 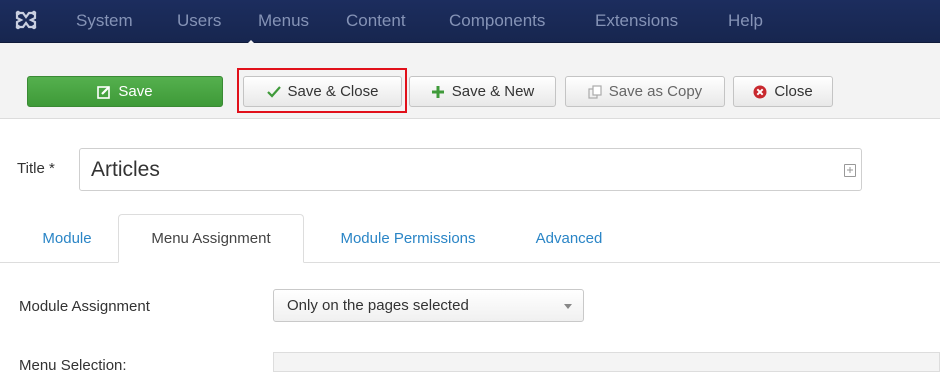 What do you see at coordinates (104, 21) in the screenshot?
I see `nav-system: System` at bounding box center [104, 21].